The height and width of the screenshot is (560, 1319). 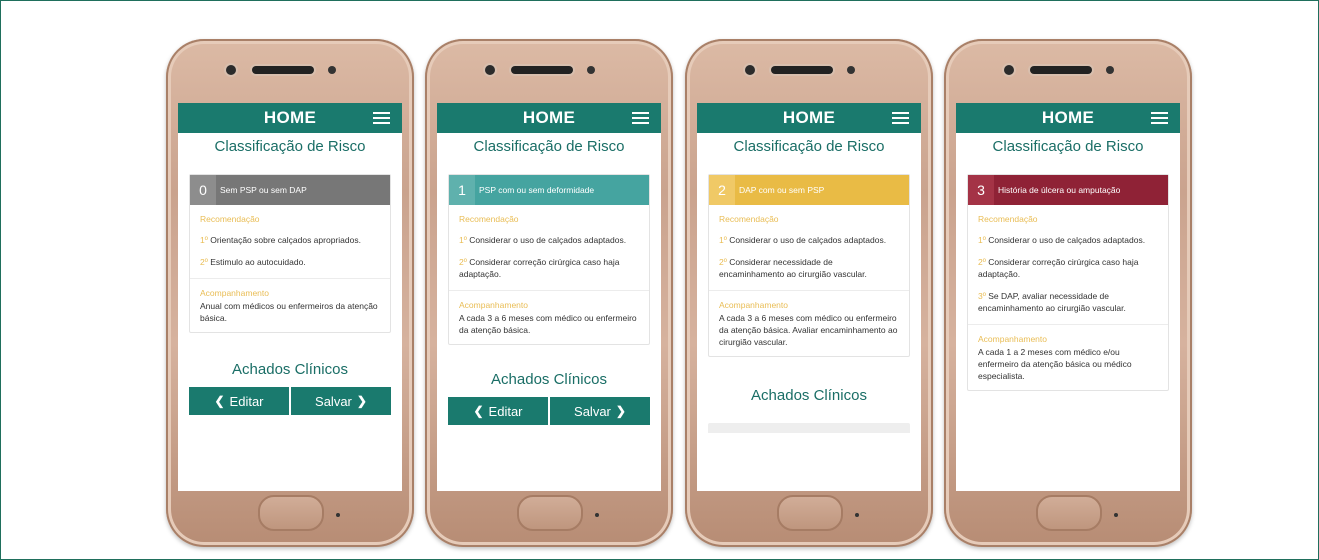 I want to click on risk-number: 3, so click(x=981, y=190).